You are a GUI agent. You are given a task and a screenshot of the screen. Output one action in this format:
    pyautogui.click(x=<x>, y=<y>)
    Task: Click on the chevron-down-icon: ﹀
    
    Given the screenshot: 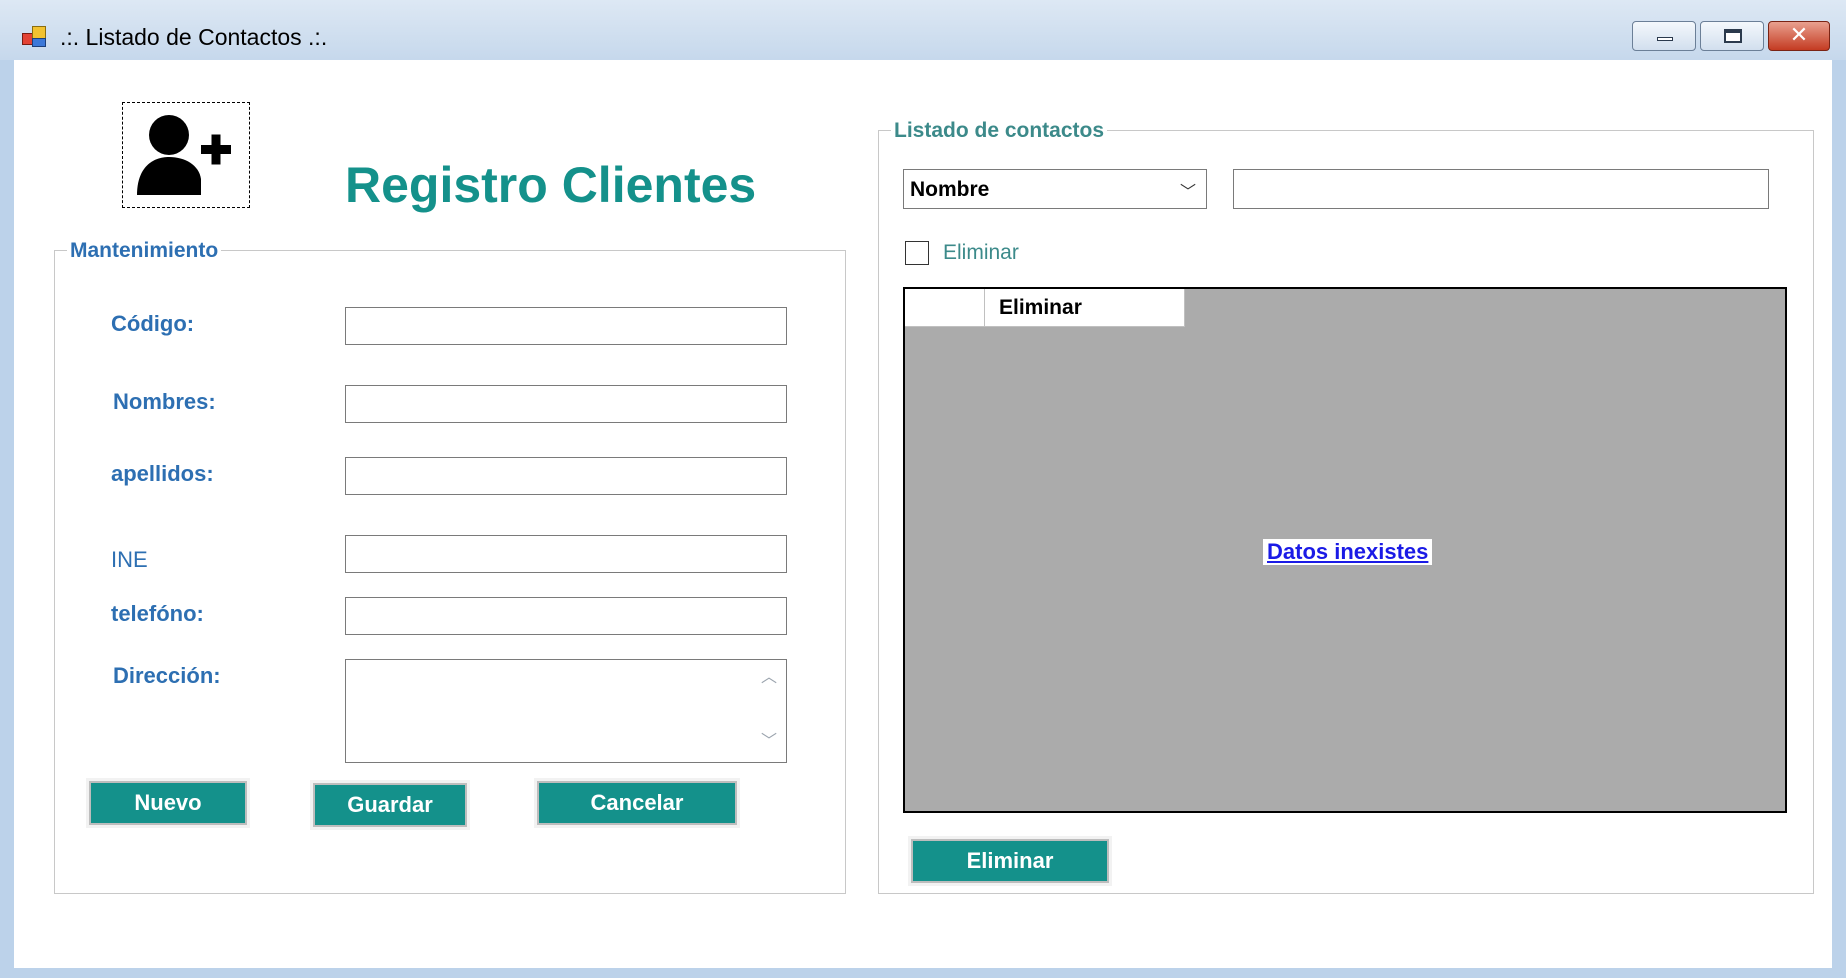 What is the action you would take?
    pyautogui.click(x=1188, y=190)
    